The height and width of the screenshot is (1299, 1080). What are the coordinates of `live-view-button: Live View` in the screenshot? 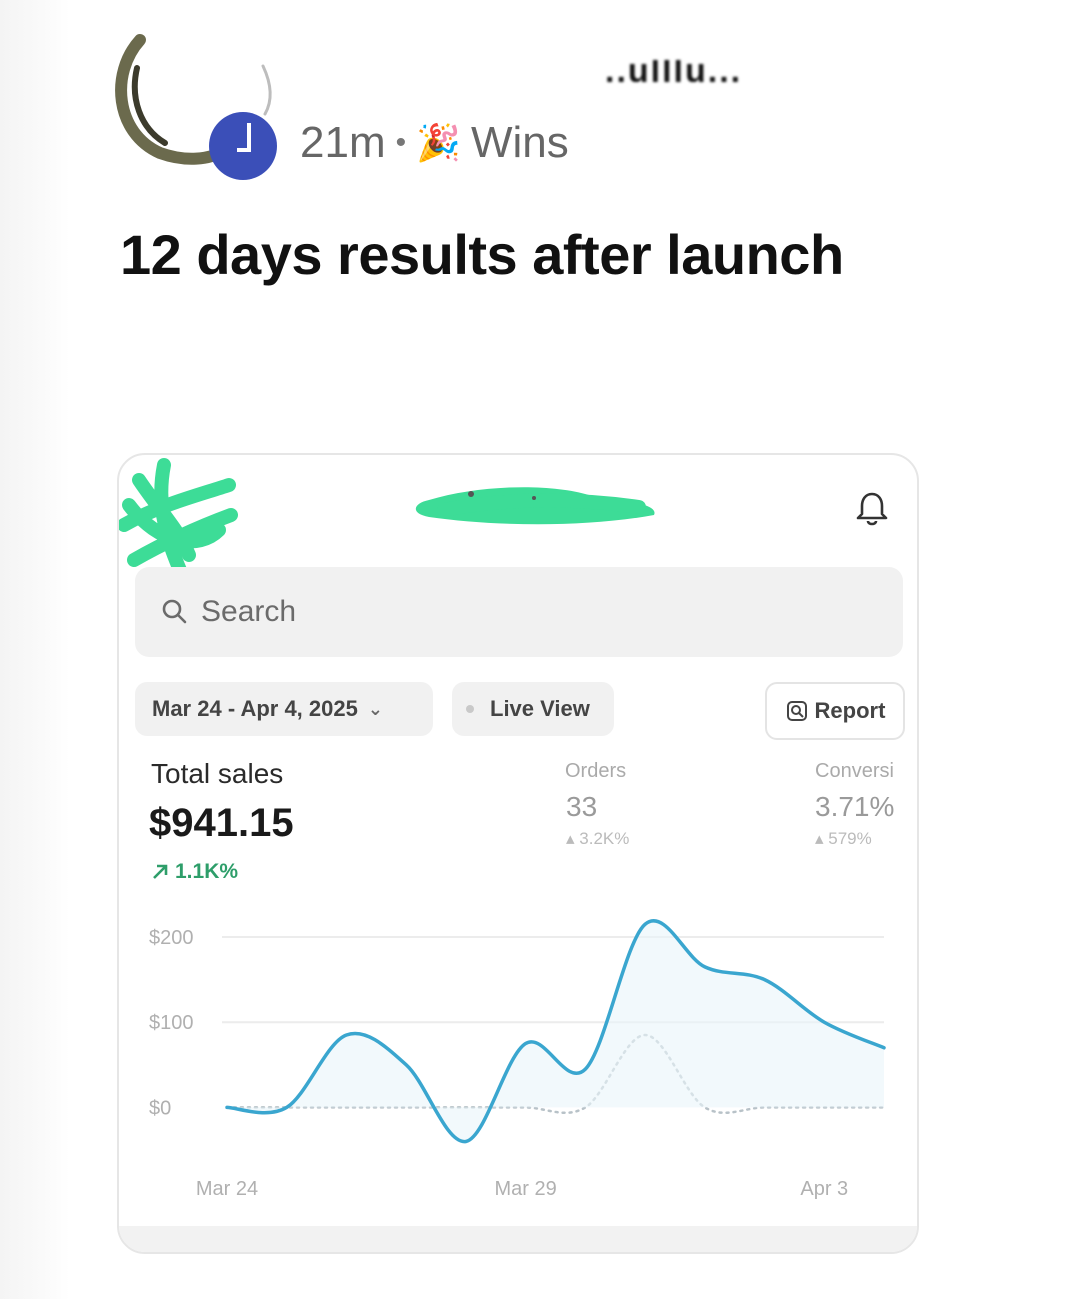 It's located at (533, 709).